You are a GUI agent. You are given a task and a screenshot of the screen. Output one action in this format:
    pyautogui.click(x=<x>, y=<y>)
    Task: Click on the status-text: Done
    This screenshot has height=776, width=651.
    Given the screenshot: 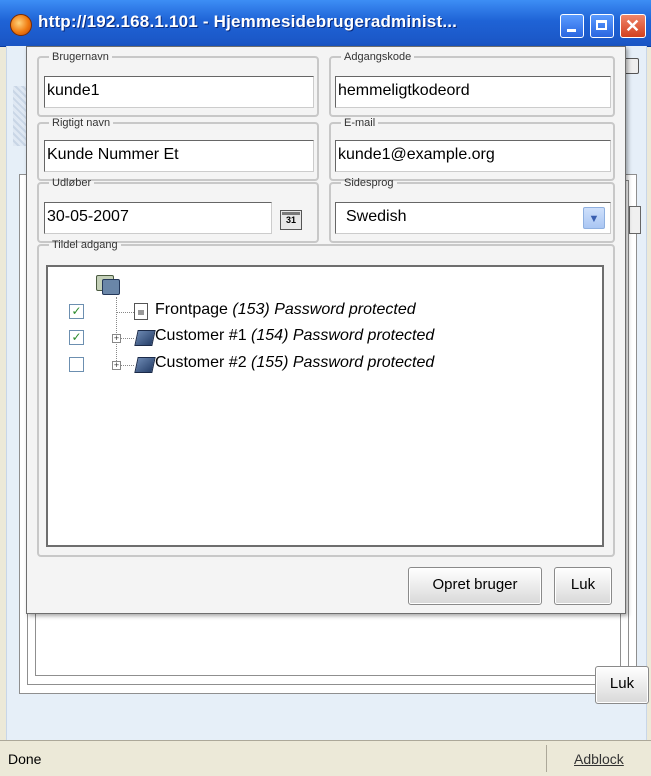 What is the action you would take?
    pyautogui.click(x=25, y=759)
    